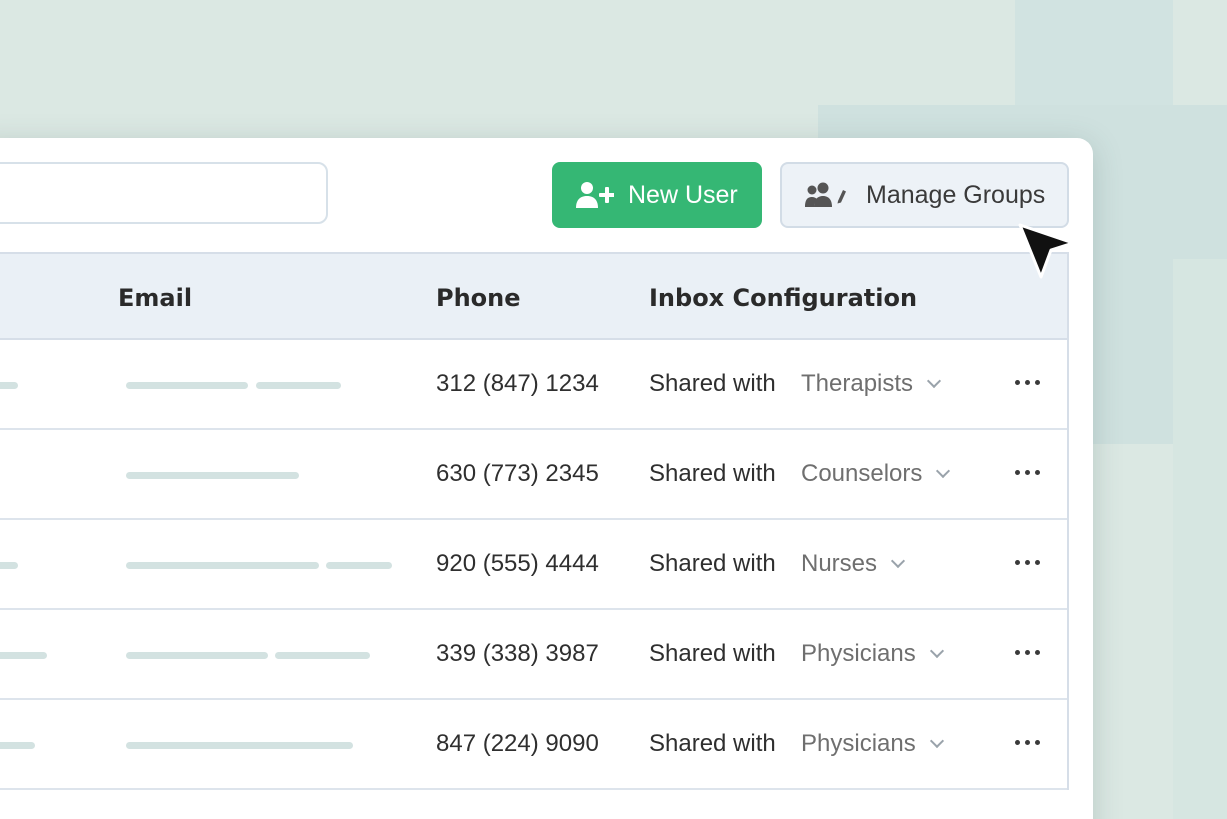 Image resolution: width=1227 pixels, height=819 pixels. I want to click on table-row: 339 (338) 3987 Shared with Physicians, so click(533, 655).